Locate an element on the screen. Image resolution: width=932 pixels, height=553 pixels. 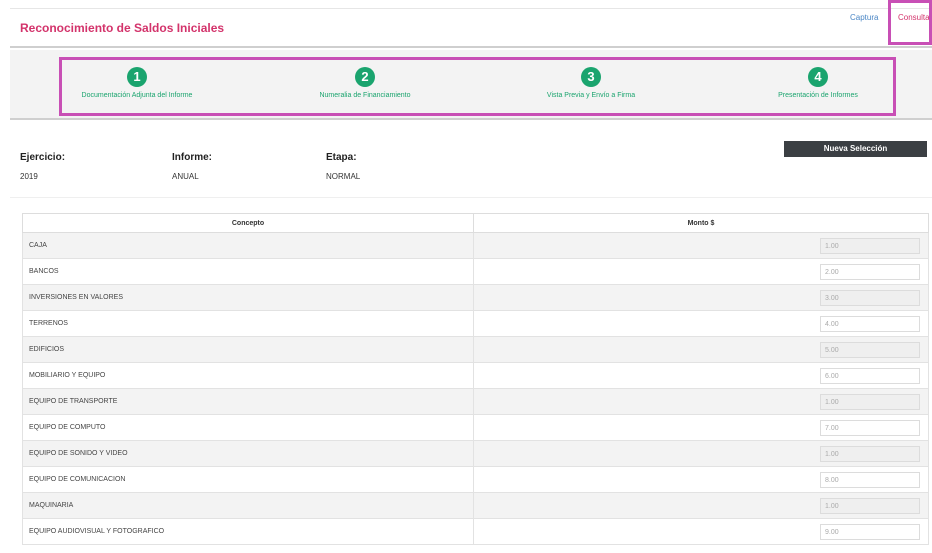
table-row: EQUIPO AUDIOVISUAL Y FOTOGRAFICO is located at coordinates (475, 531).